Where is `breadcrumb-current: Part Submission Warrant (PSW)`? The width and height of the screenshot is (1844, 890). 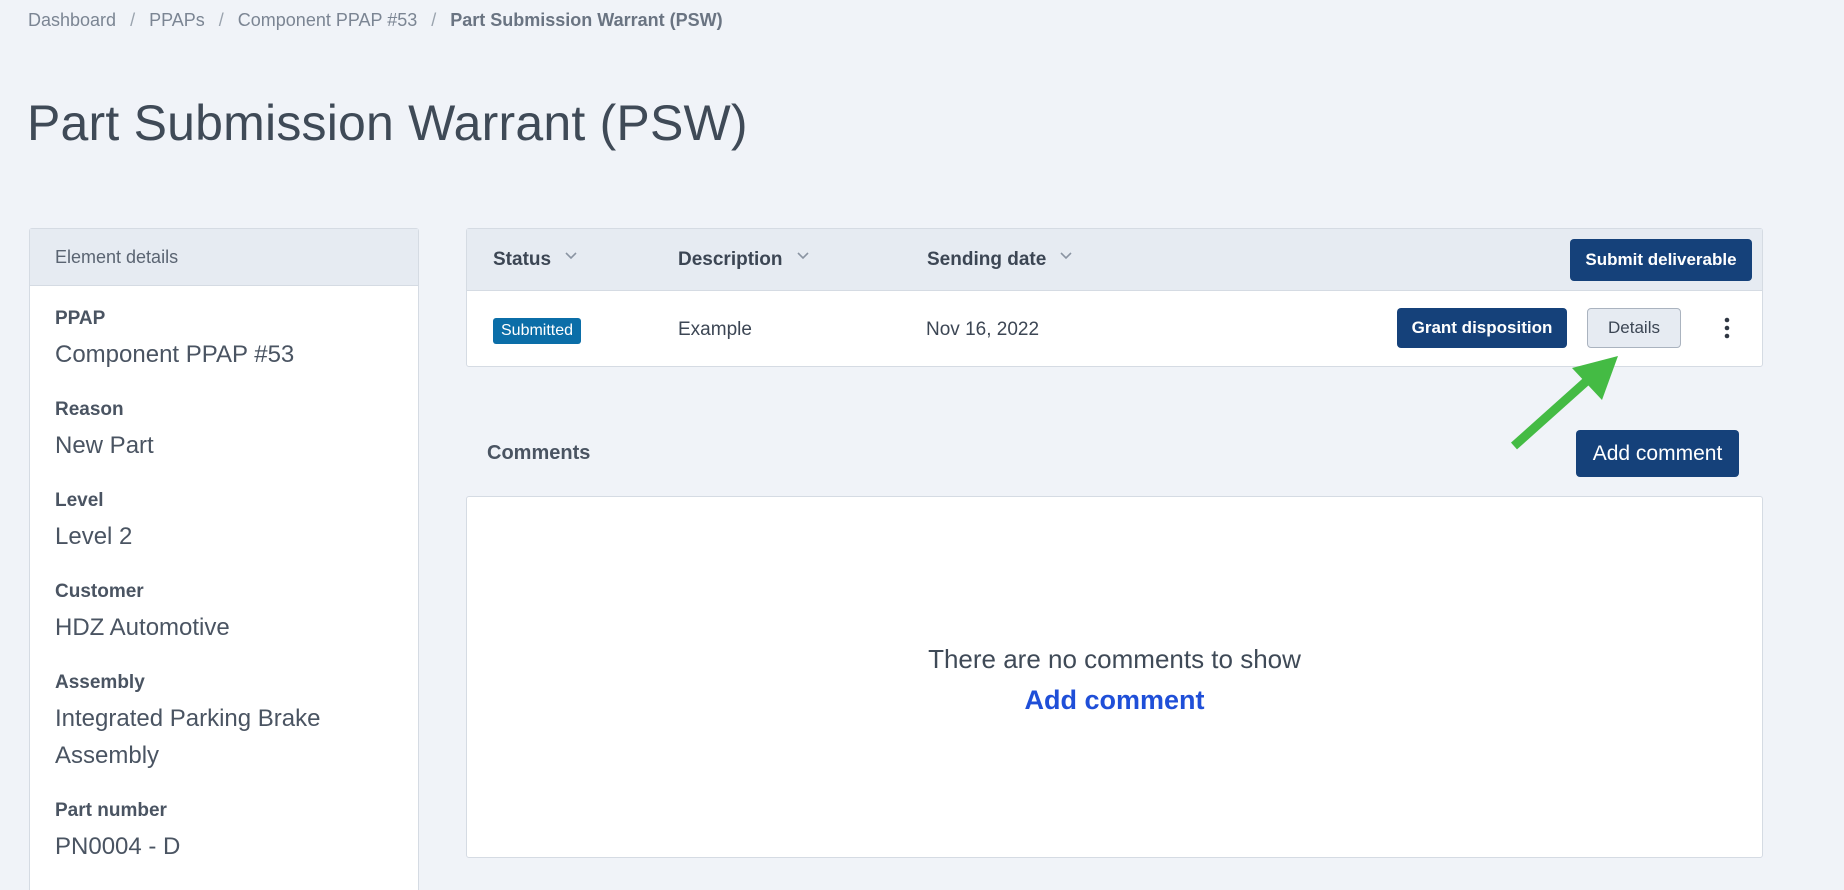
breadcrumb-current: Part Submission Warrant (PSW) is located at coordinates (586, 20).